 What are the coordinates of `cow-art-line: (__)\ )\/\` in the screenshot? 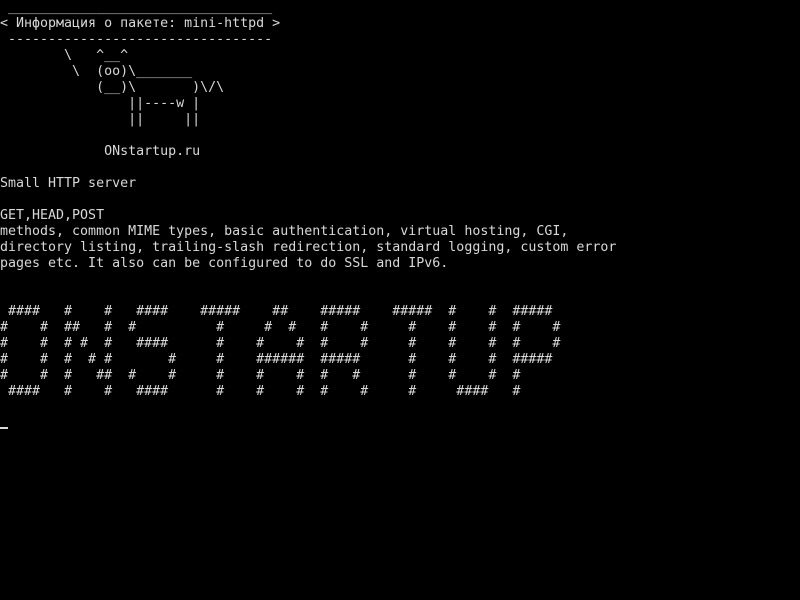 It's located at (112, 87).